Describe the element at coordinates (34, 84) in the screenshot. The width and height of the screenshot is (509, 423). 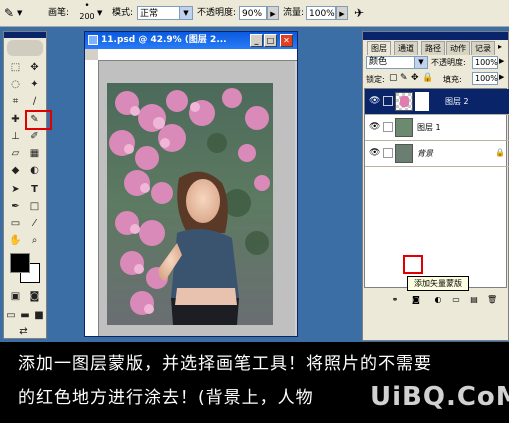
I see `magic-wand-tool-icon: ✦` at that location.